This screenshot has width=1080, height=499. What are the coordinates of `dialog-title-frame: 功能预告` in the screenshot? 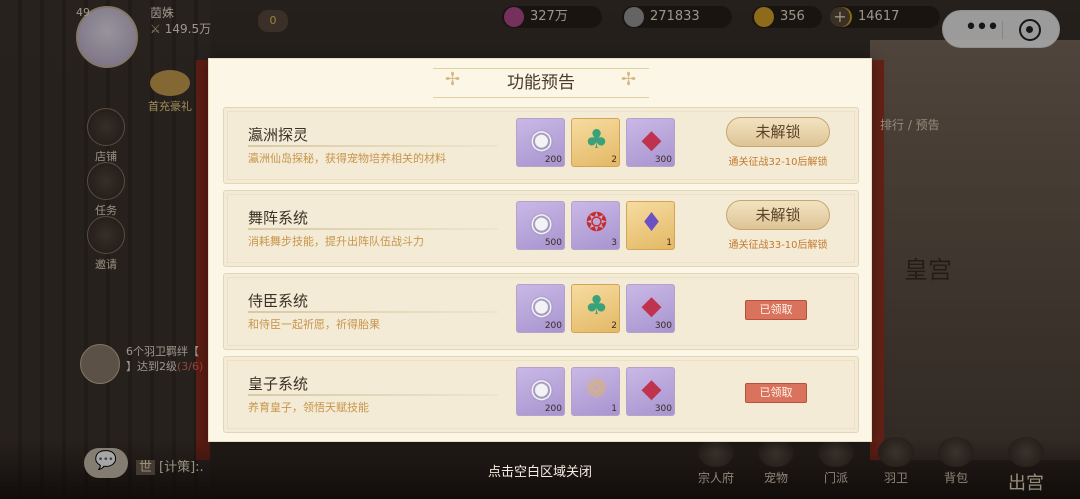 It's located at (541, 83).